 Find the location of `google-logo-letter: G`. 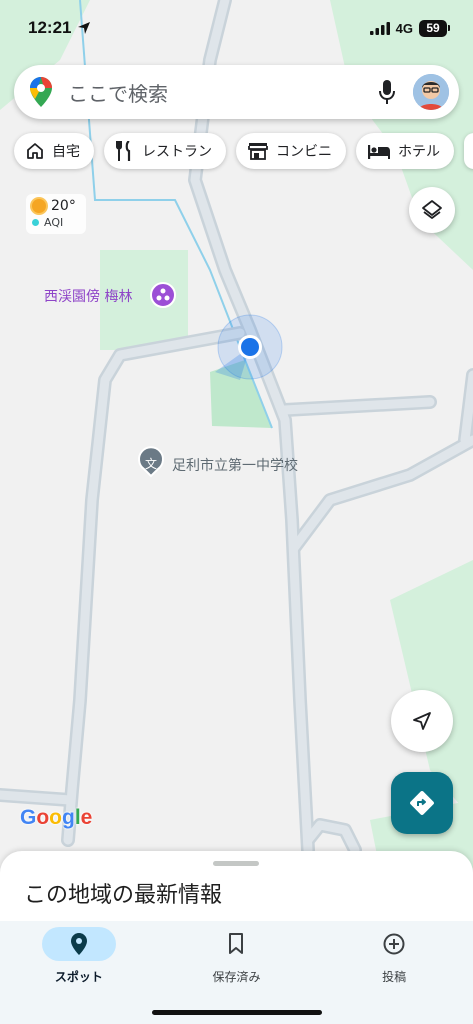

google-logo-letter: G is located at coordinates (28, 817).